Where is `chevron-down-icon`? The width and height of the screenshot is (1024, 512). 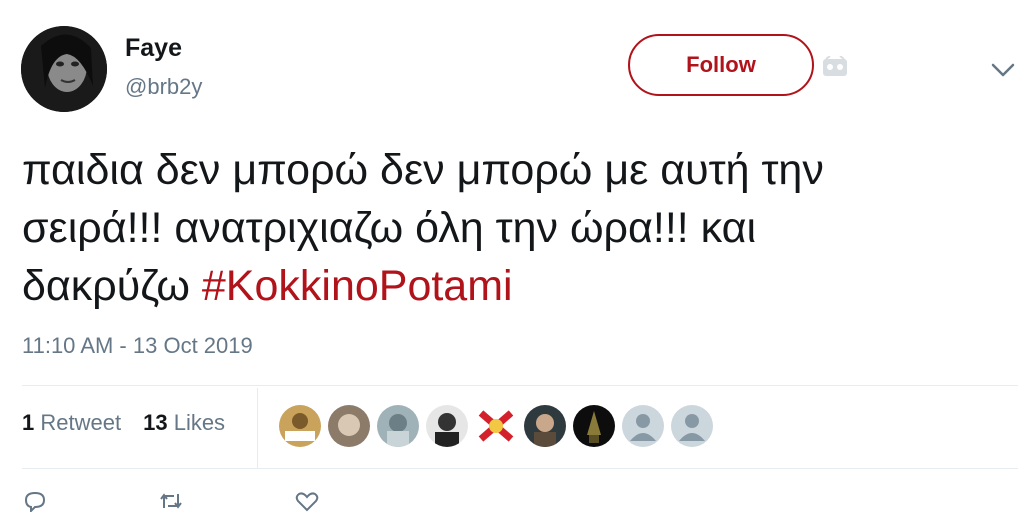
chevron-down-icon is located at coordinates (1003, 70).